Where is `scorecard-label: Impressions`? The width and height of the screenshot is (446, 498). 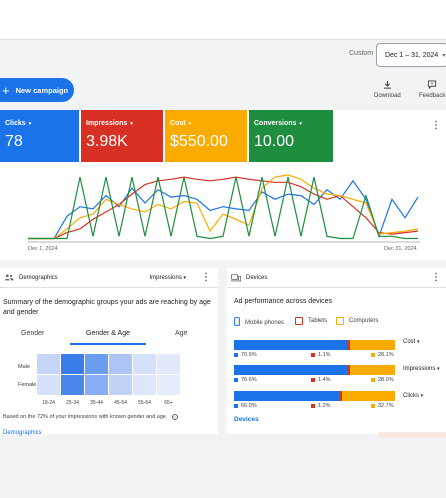
scorecard-label: Impressions is located at coordinates (107, 123).